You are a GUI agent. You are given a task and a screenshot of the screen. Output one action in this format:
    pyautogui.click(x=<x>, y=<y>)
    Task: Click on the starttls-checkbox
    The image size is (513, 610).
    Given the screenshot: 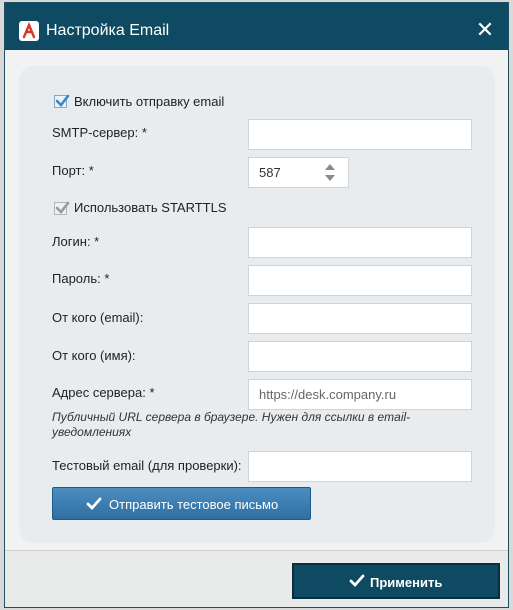 What is the action you would take?
    pyautogui.click(x=62, y=208)
    